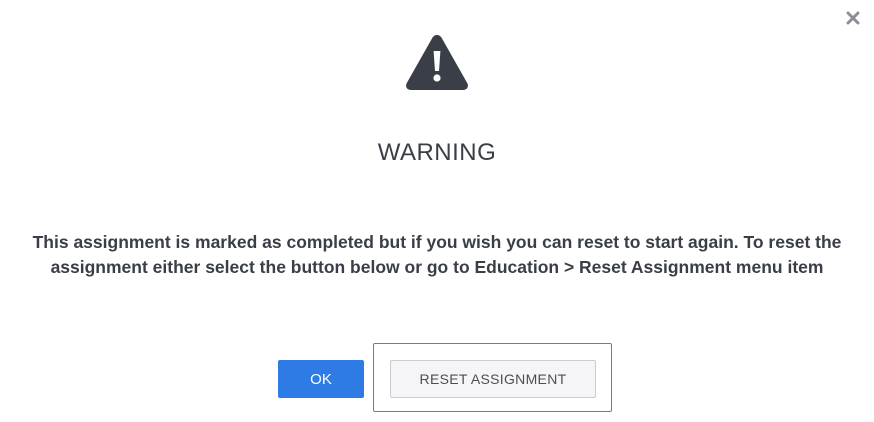 The image size is (874, 422). I want to click on close-icon, so click(853, 18).